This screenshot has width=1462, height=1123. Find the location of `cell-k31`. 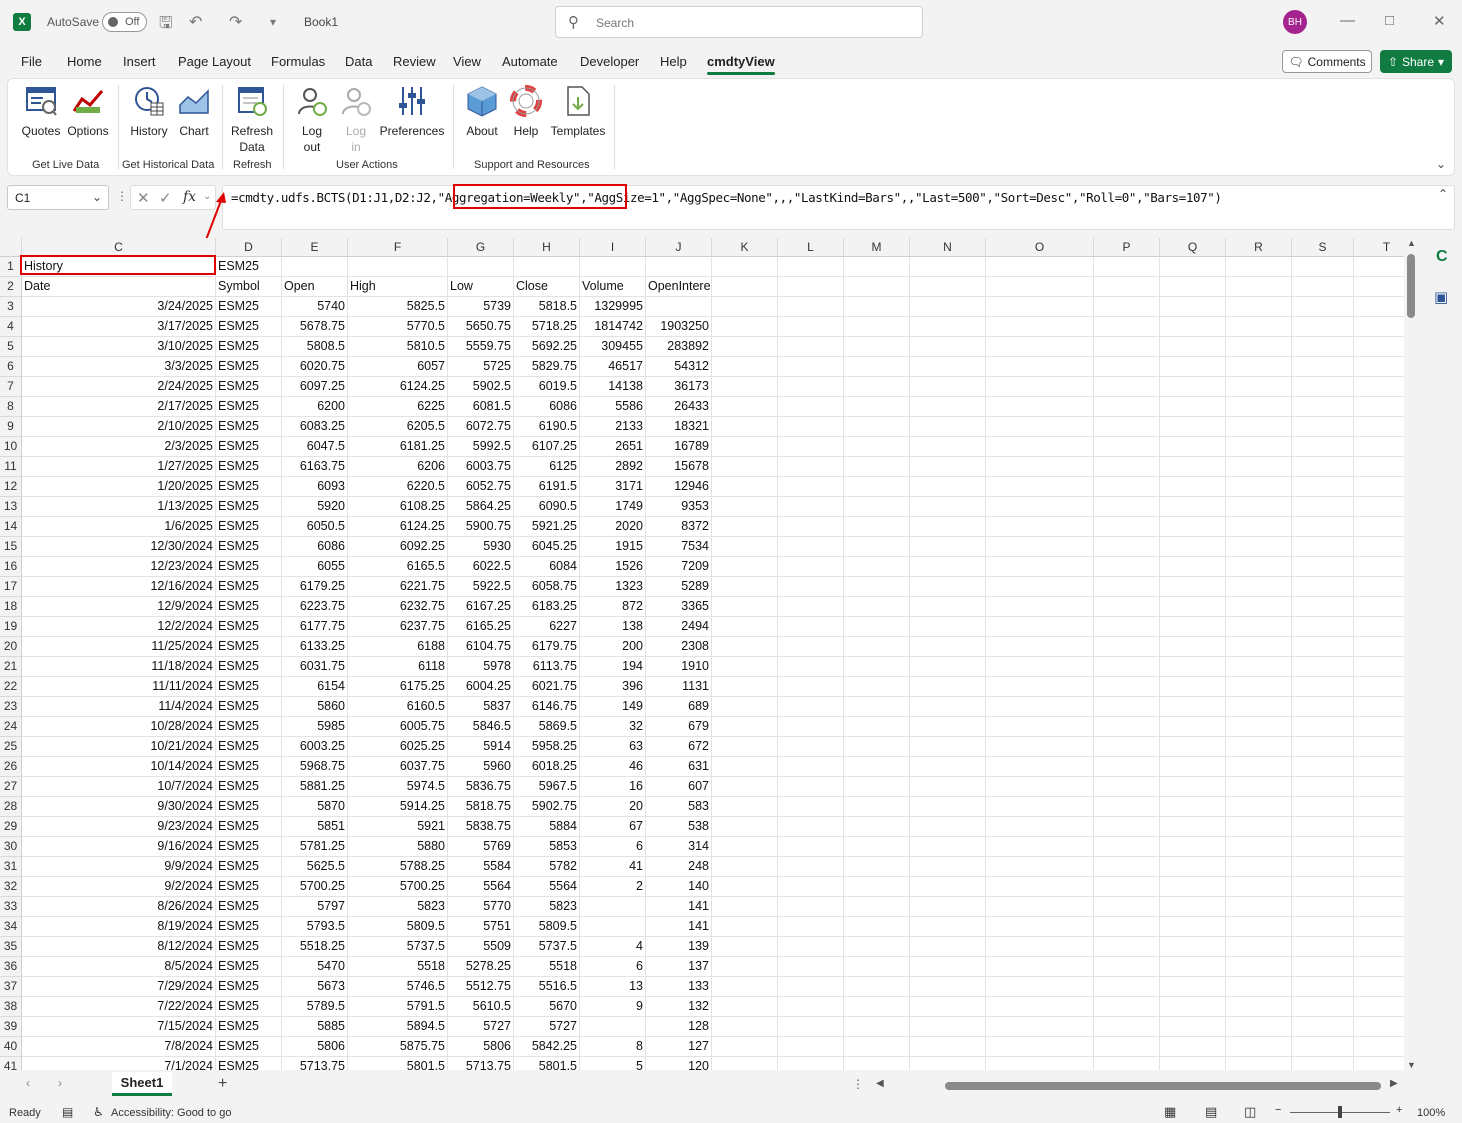

cell-k31 is located at coordinates (745, 867).